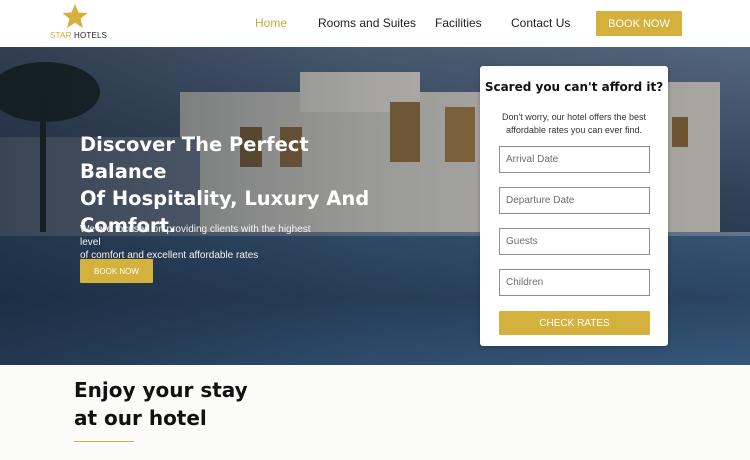  What do you see at coordinates (194, 158) in the screenshot?
I see `hero-title-line: Discover The Perfect Balance` at bounding box center [194, 158].